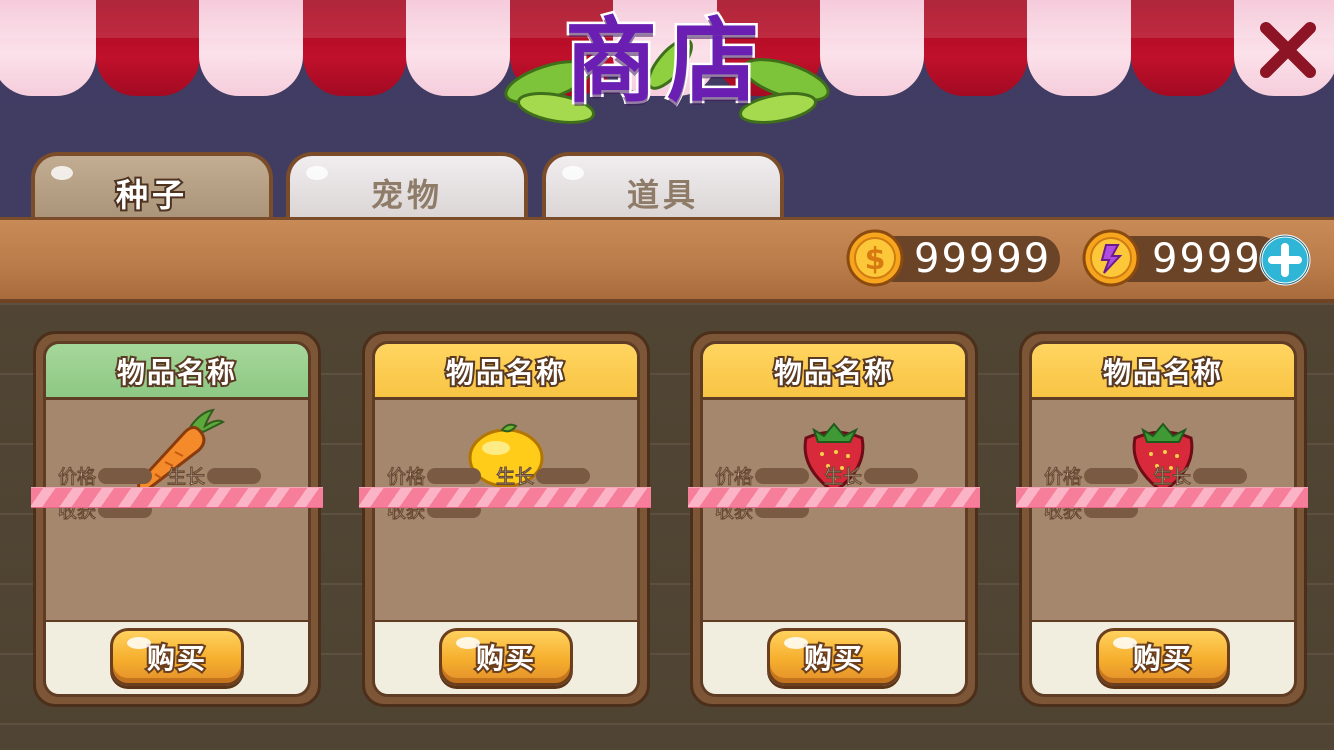 Image resolution: width=1334 pixels, height=750 pixels. I want to click on coin-amount: 99999, so click(983, 259).